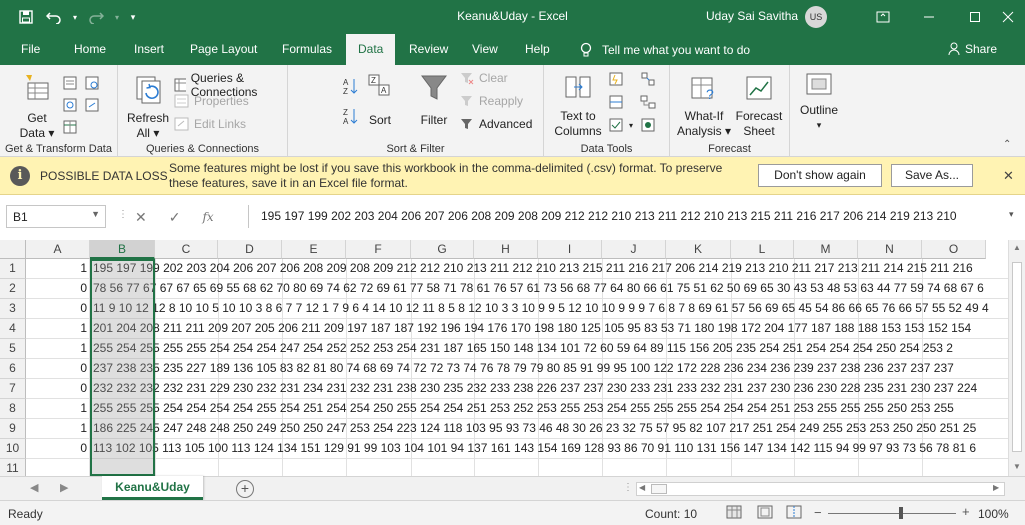  Describe the element at coordinates (30, 49) in the screenshot. I see `tab-file: File` at that location.